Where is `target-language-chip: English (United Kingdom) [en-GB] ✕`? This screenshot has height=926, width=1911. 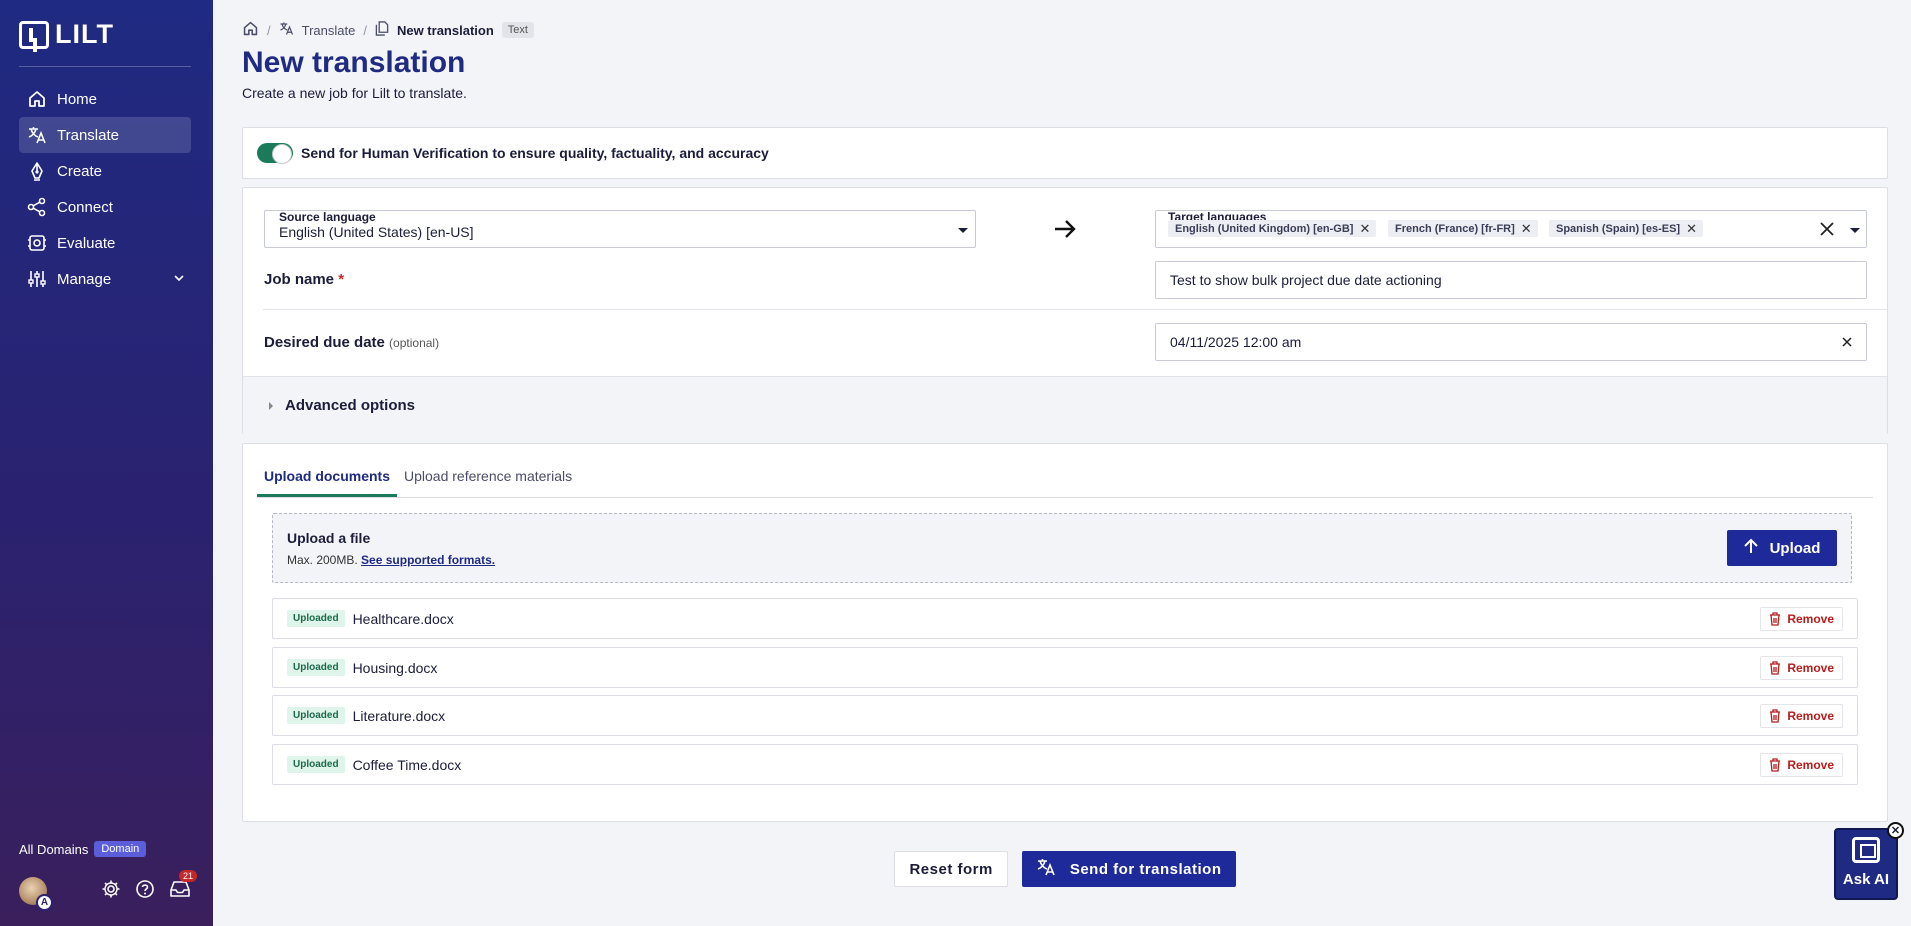 target-language-chip: English (United Kingdom) [en-GB] ✕ is located at coordinates (1272, 228).